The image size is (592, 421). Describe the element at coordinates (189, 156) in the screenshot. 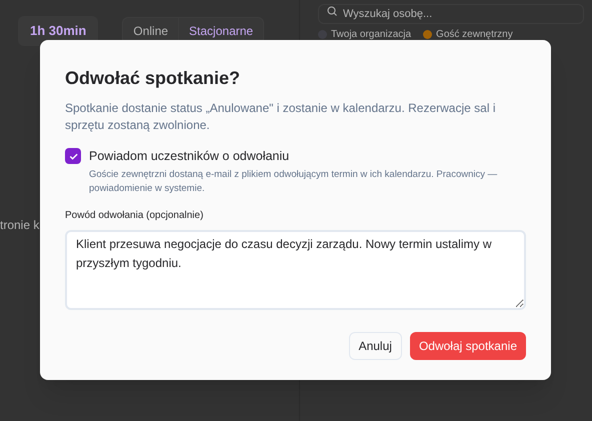

I see `notify-label: Powiadom uczestników o odwołaniu` at that location.